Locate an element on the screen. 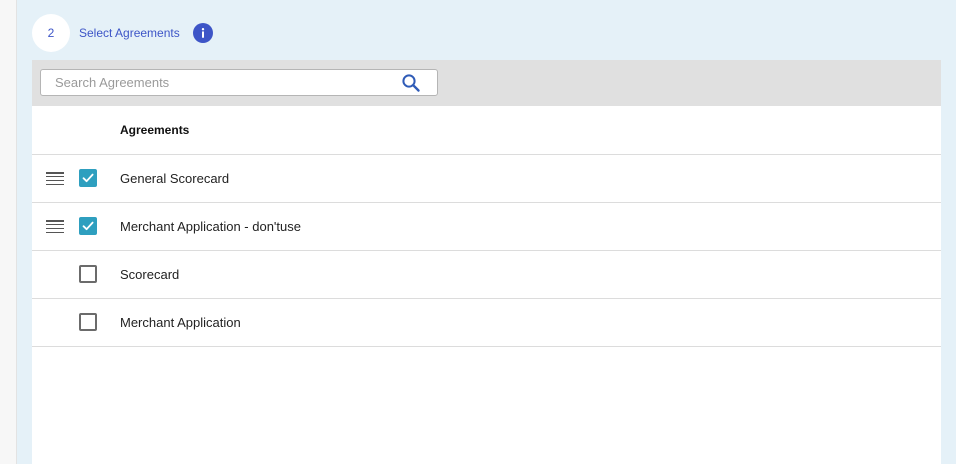  table-row: Merchant Application - don'tuse is located at coordinates (486, 227).